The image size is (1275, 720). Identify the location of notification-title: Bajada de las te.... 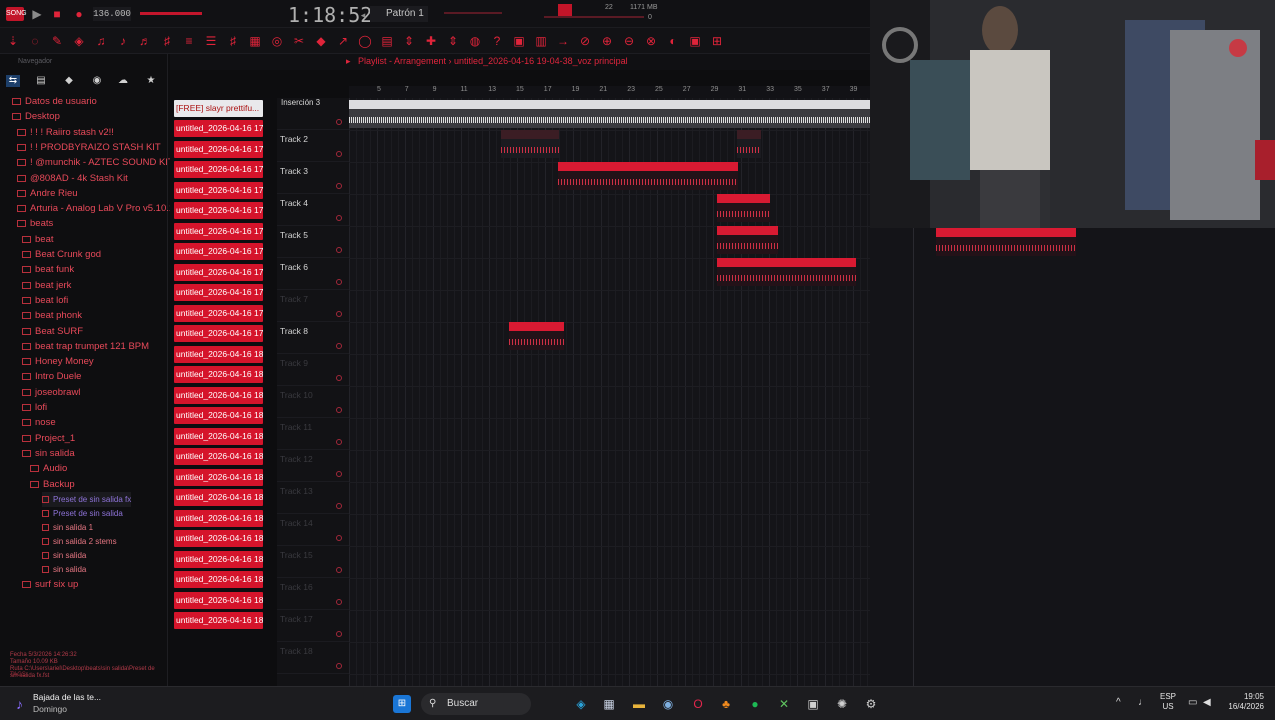
(67, 697).